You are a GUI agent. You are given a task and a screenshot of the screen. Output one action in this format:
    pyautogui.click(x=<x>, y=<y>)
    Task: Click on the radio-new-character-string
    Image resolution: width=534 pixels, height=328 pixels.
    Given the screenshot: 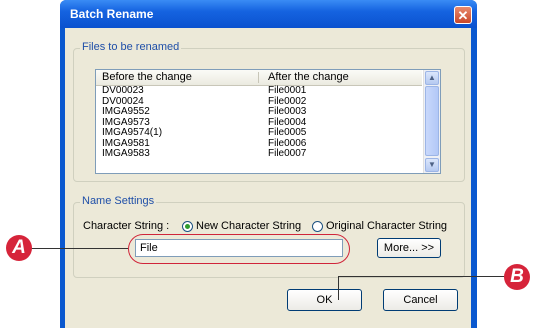 What is the action you would take?
    pyautogui.click(x=187, y=226)
    